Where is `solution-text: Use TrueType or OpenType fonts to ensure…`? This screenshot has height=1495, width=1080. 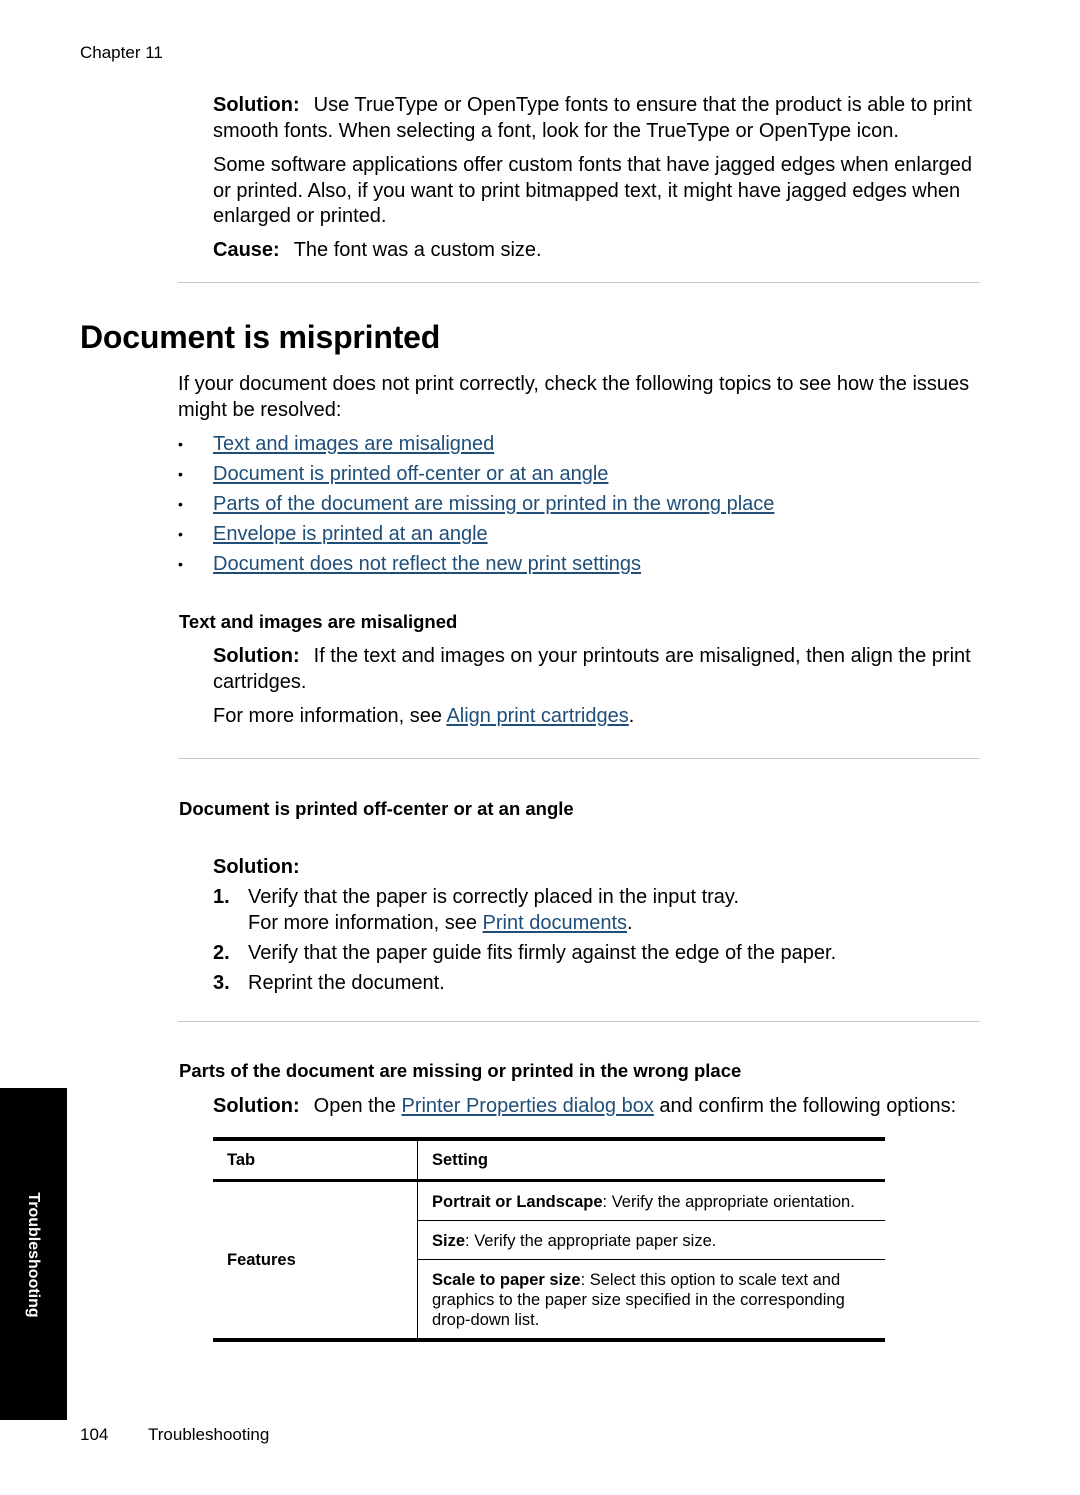
solution-text: Use TrueType or OpenType fonts to ensure… is located at coordinates (592, 118).